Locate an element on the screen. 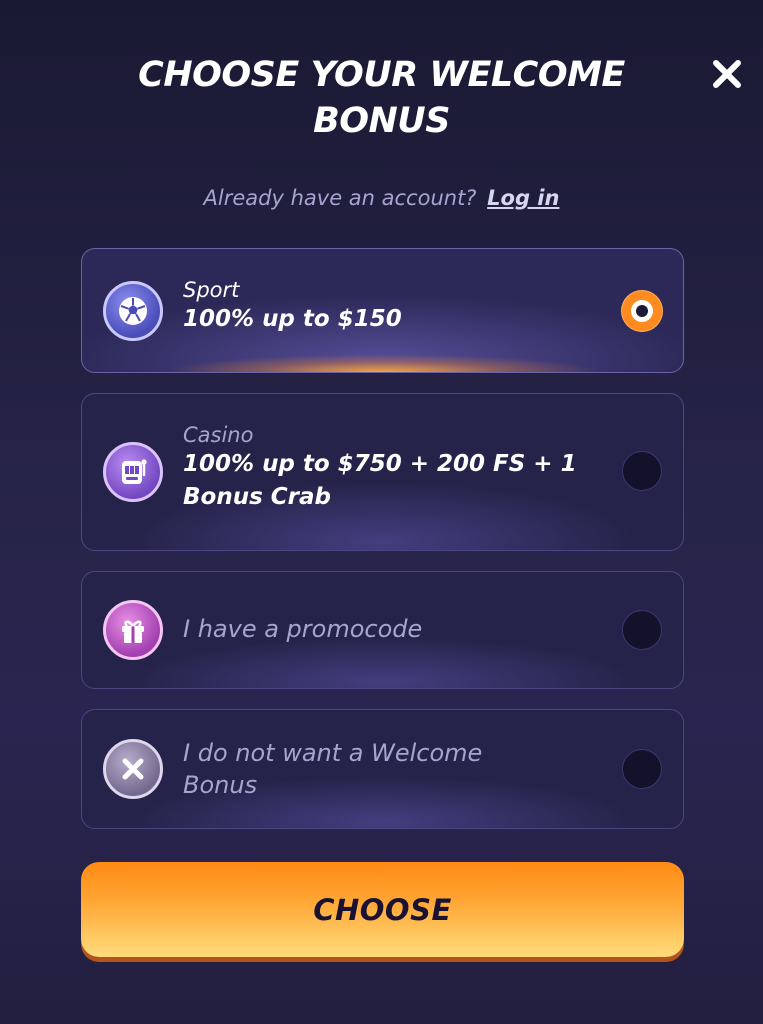 The image size is (763, 1024). radio-button-sport is located at coordinates (642, 311).